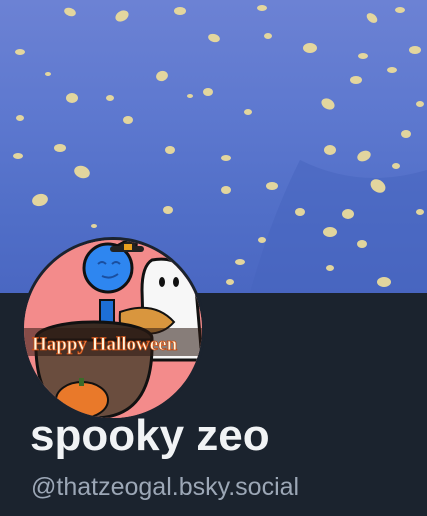 This screenshot has width=427, height=516. What do you see at coordinates (150, 435) in the screenshot?
I see `display-name: spooky zeo` at bounding box center [150, 435].